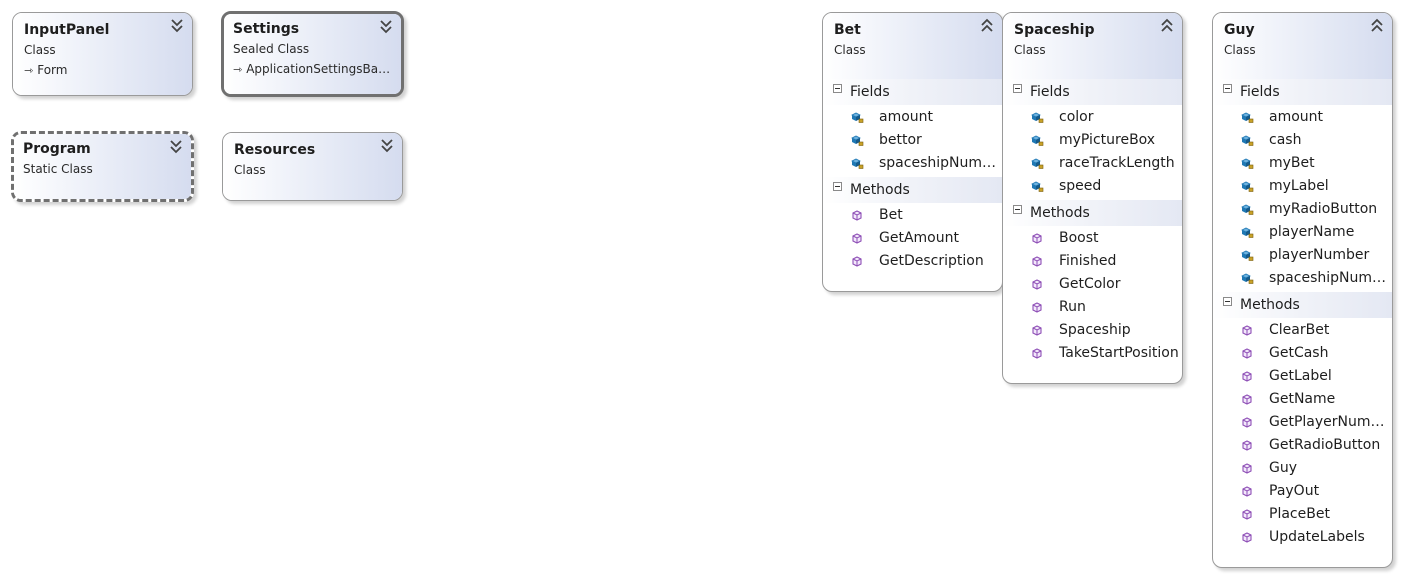 This screenshot has height=579, width=1404. I want to click on field-name: myLabel, so click(1299, 186).